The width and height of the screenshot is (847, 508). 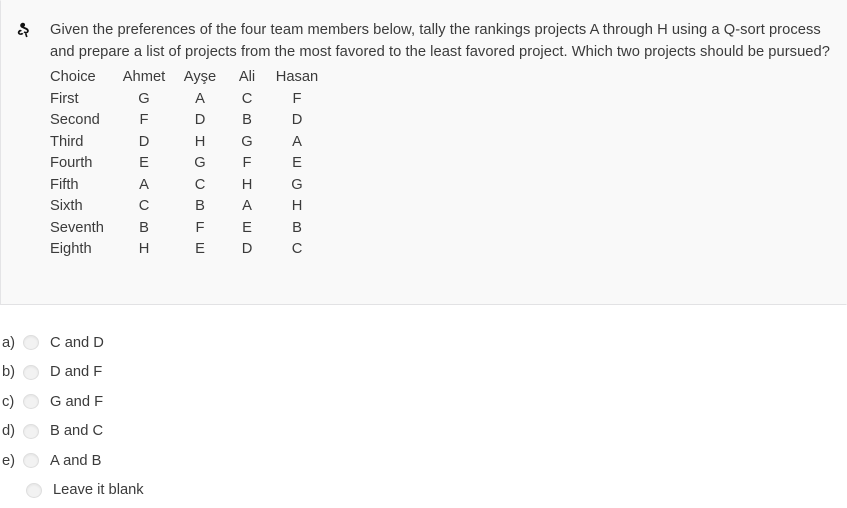 What do you see at coordinates (188, 229) in the screenshot?
I see `table-row: Seventh B F E B` at bounding box center [188, 229].